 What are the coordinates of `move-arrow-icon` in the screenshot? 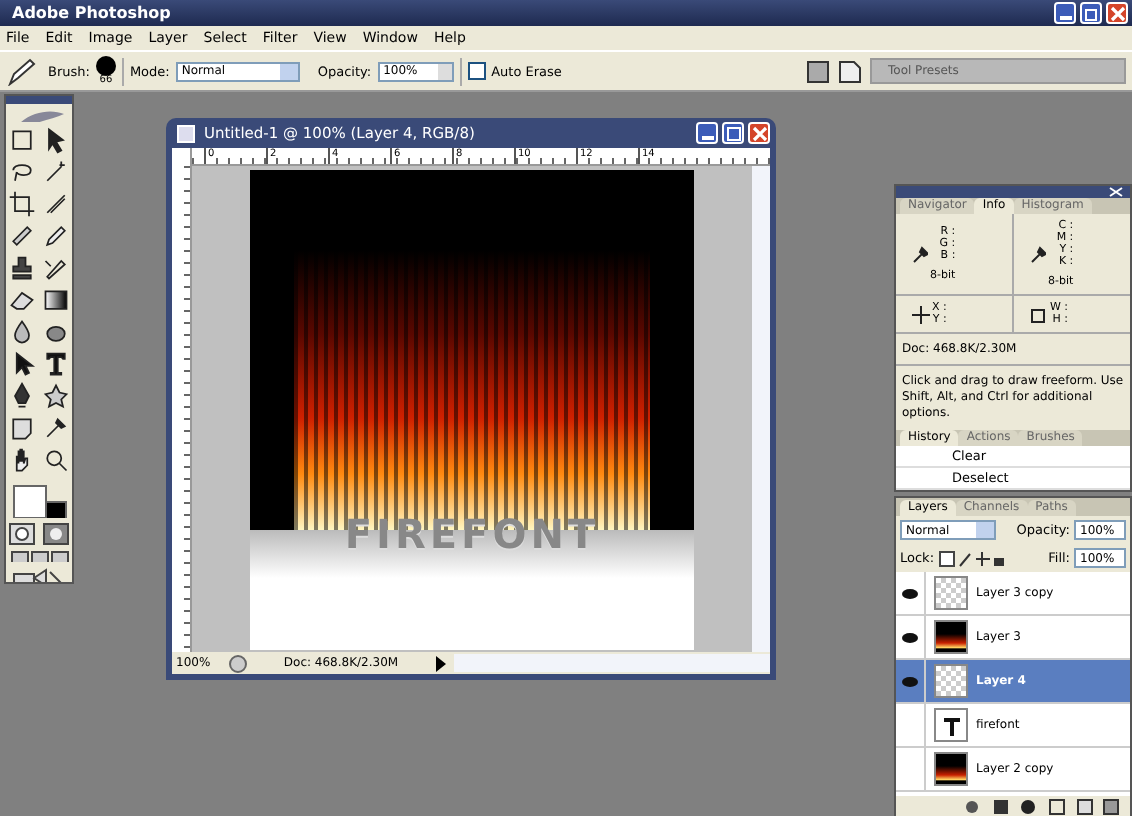 It's located at (56, 140).